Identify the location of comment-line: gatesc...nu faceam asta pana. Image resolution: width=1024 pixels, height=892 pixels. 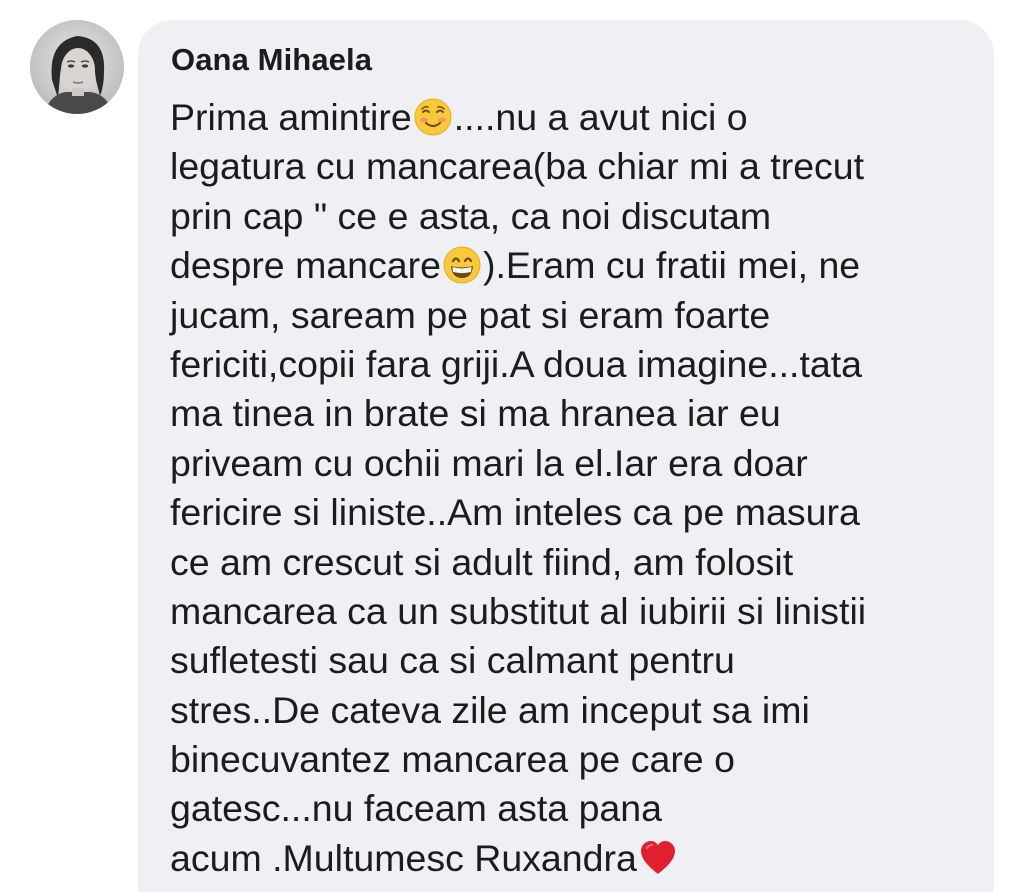
(416, 808).